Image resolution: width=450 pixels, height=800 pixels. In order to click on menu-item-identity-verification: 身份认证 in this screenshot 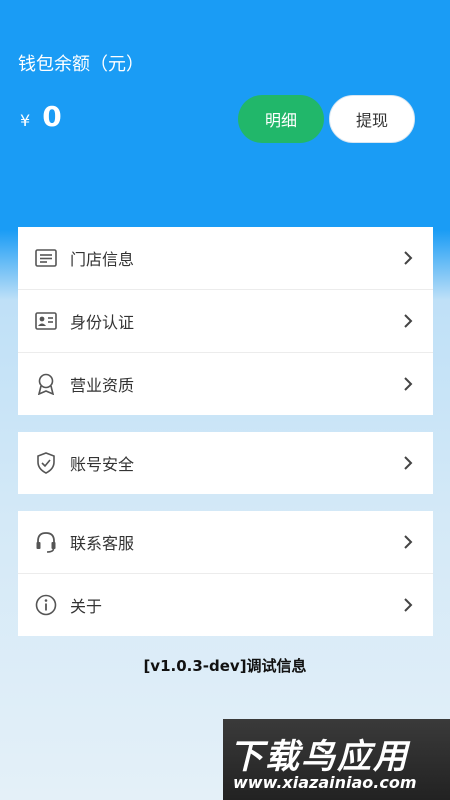, I will do `click(225, 320)`.